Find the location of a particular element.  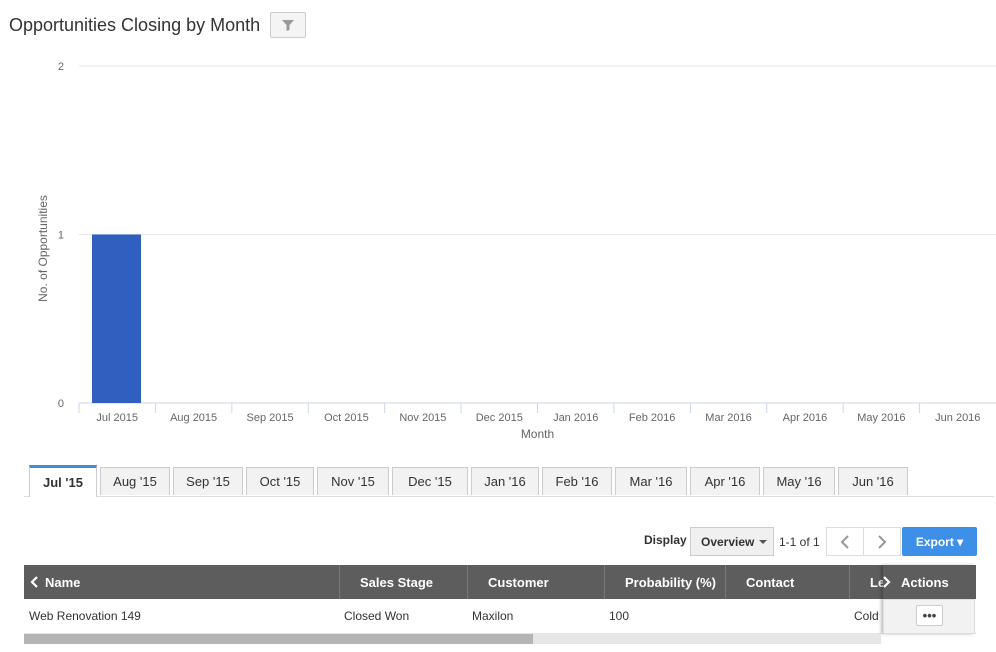

column-name-header: Name is located at coordinates (55, 582).